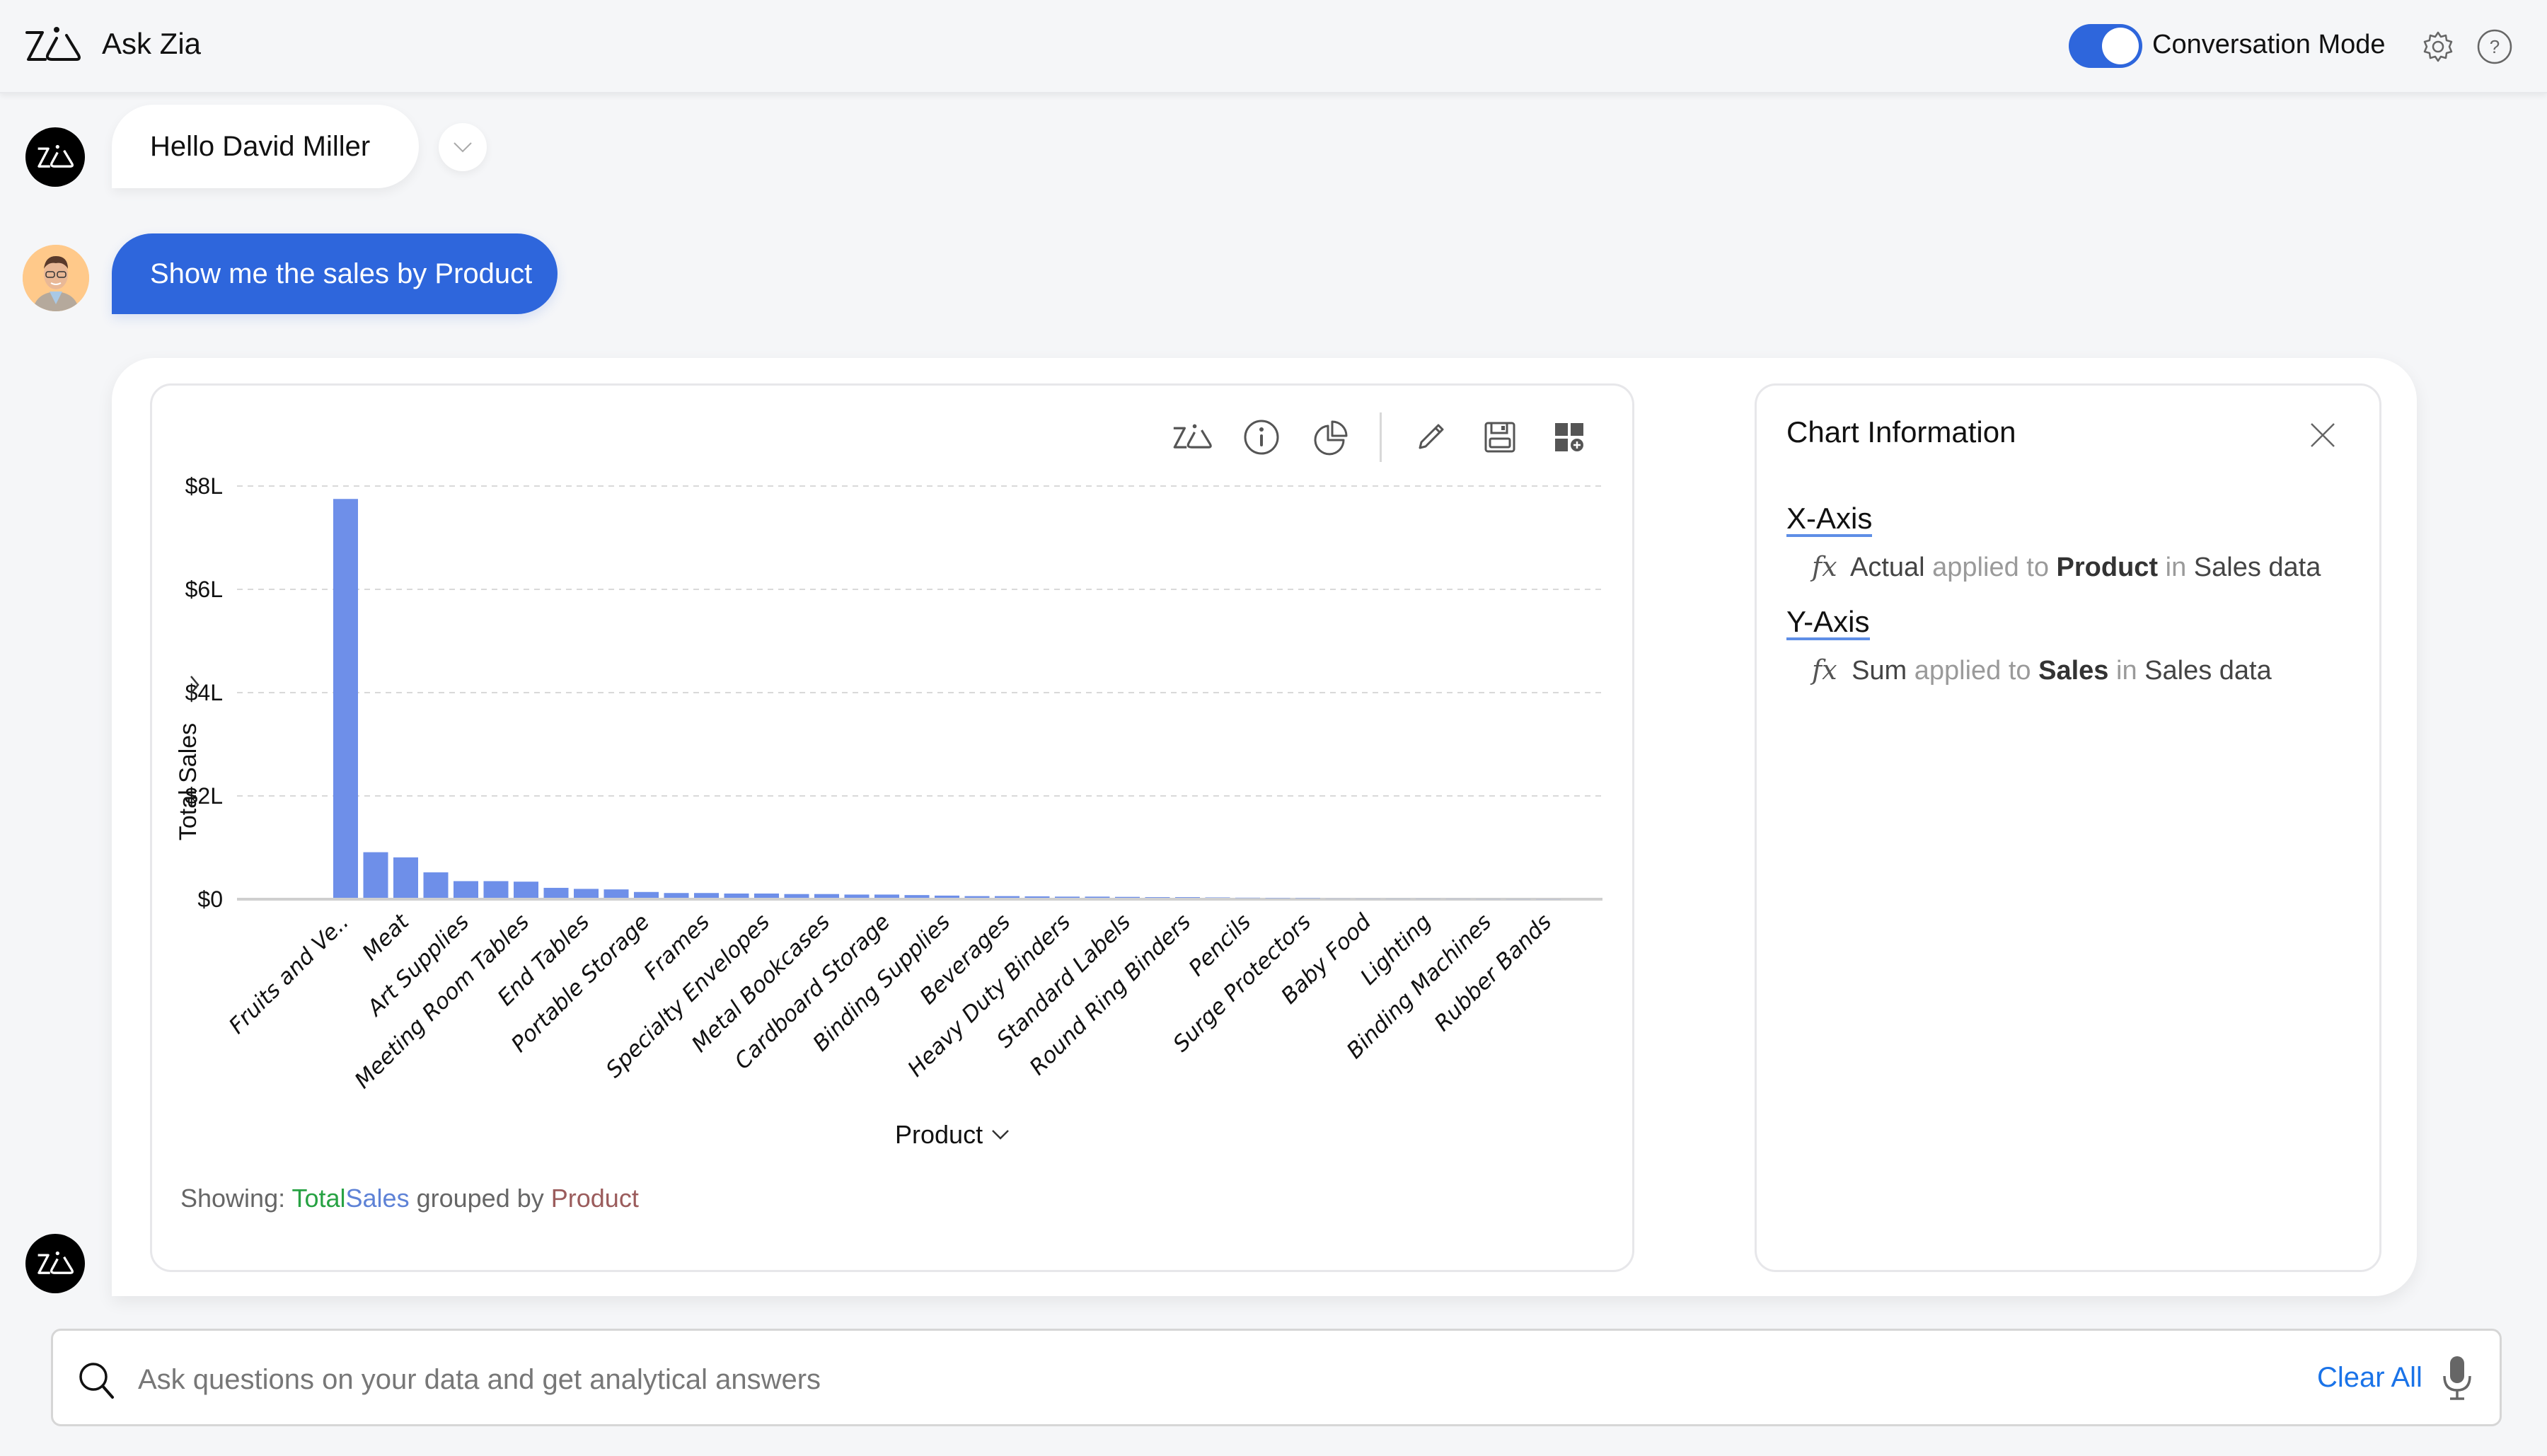  Describe the element at coordinates (289, 974) in the screenshot. I see `x-tick-label: Fruits and Ve..` at that location.